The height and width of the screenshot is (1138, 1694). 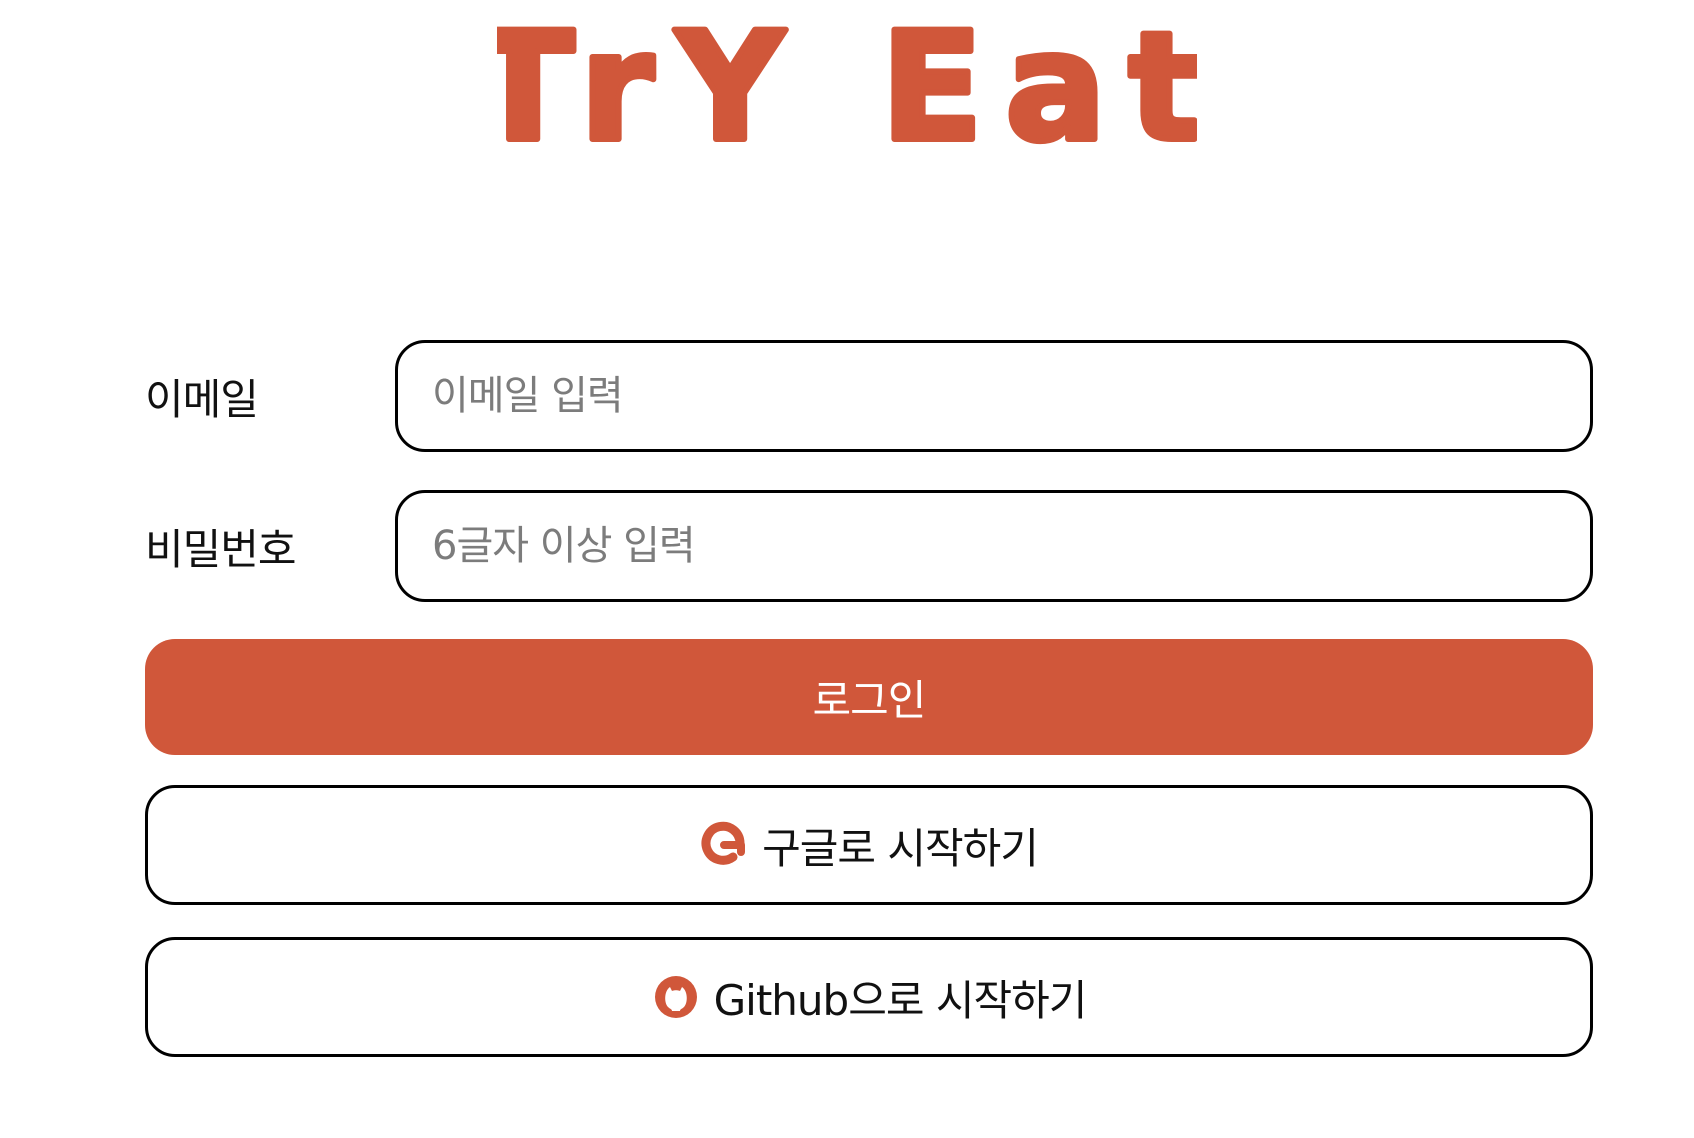 I want to click on google-login-button: 구글로 시작하기, so click(x=869, y=845).